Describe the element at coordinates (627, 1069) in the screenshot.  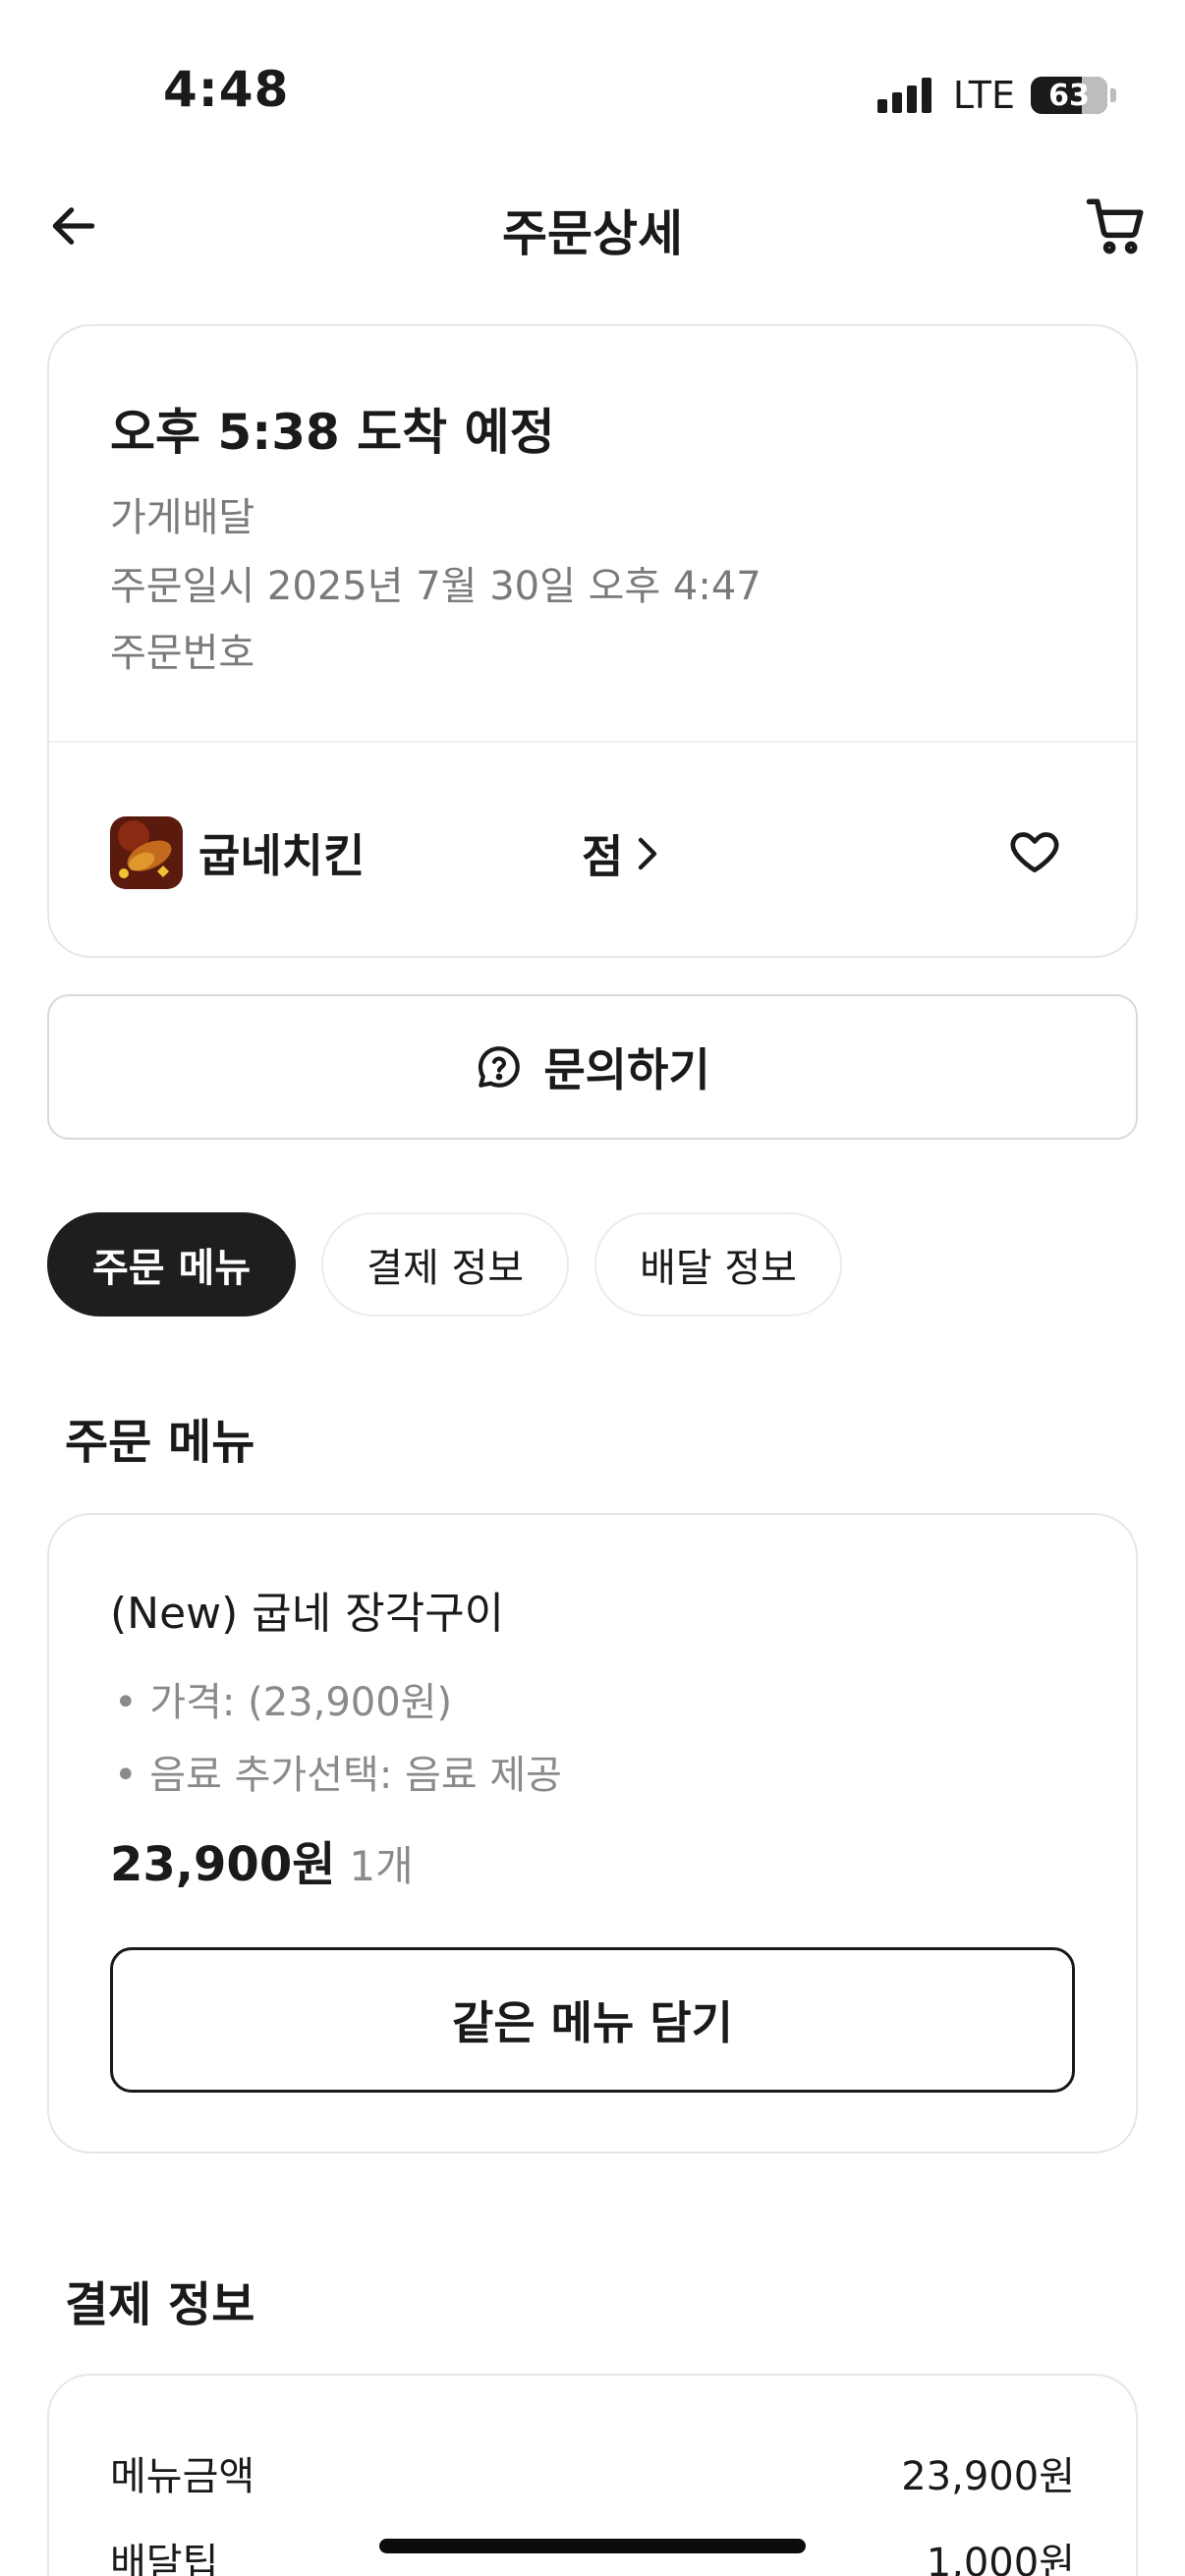
I see `inquiry-label: 문의하기` at that location.